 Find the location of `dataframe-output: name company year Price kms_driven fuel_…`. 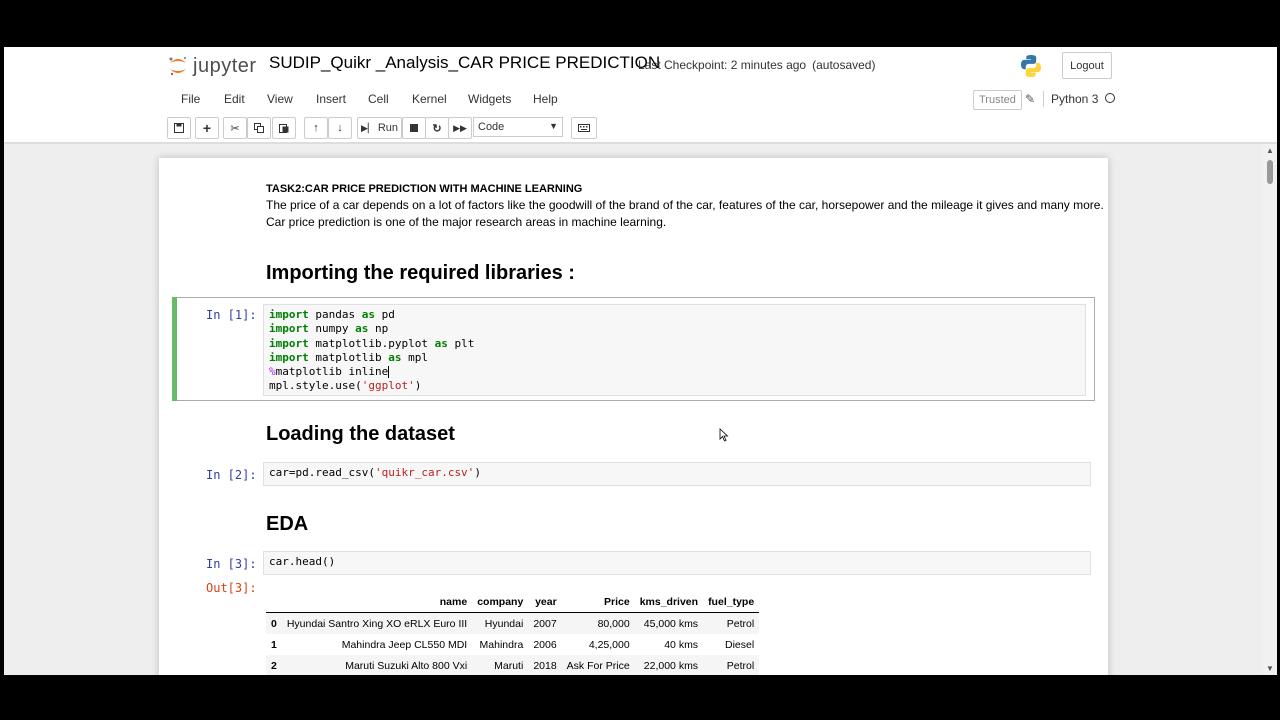

dataframe-output: name company year Price kms_driven fuel_… is located at coordinates (513, 633).